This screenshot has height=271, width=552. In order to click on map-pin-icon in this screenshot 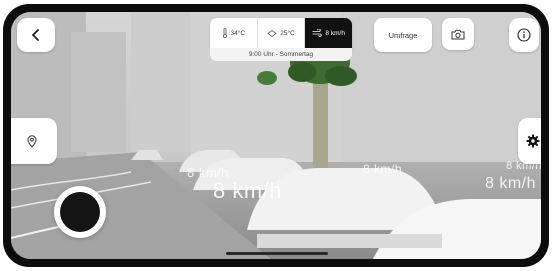, I will do `click(32, 141)`.